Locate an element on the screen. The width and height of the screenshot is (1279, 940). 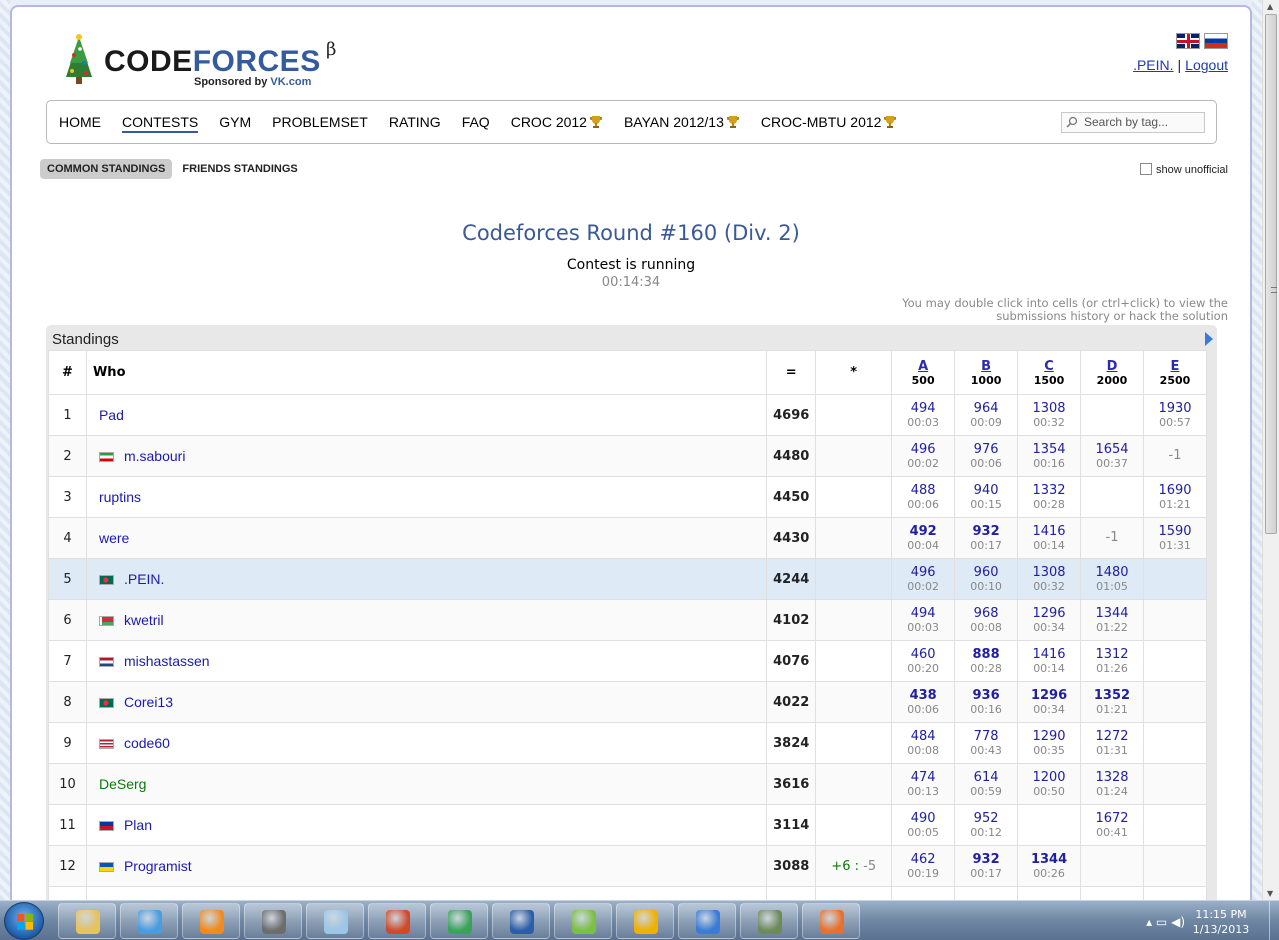
problem-cell: 1200 00:50 is located at coordinates (1049, 784).